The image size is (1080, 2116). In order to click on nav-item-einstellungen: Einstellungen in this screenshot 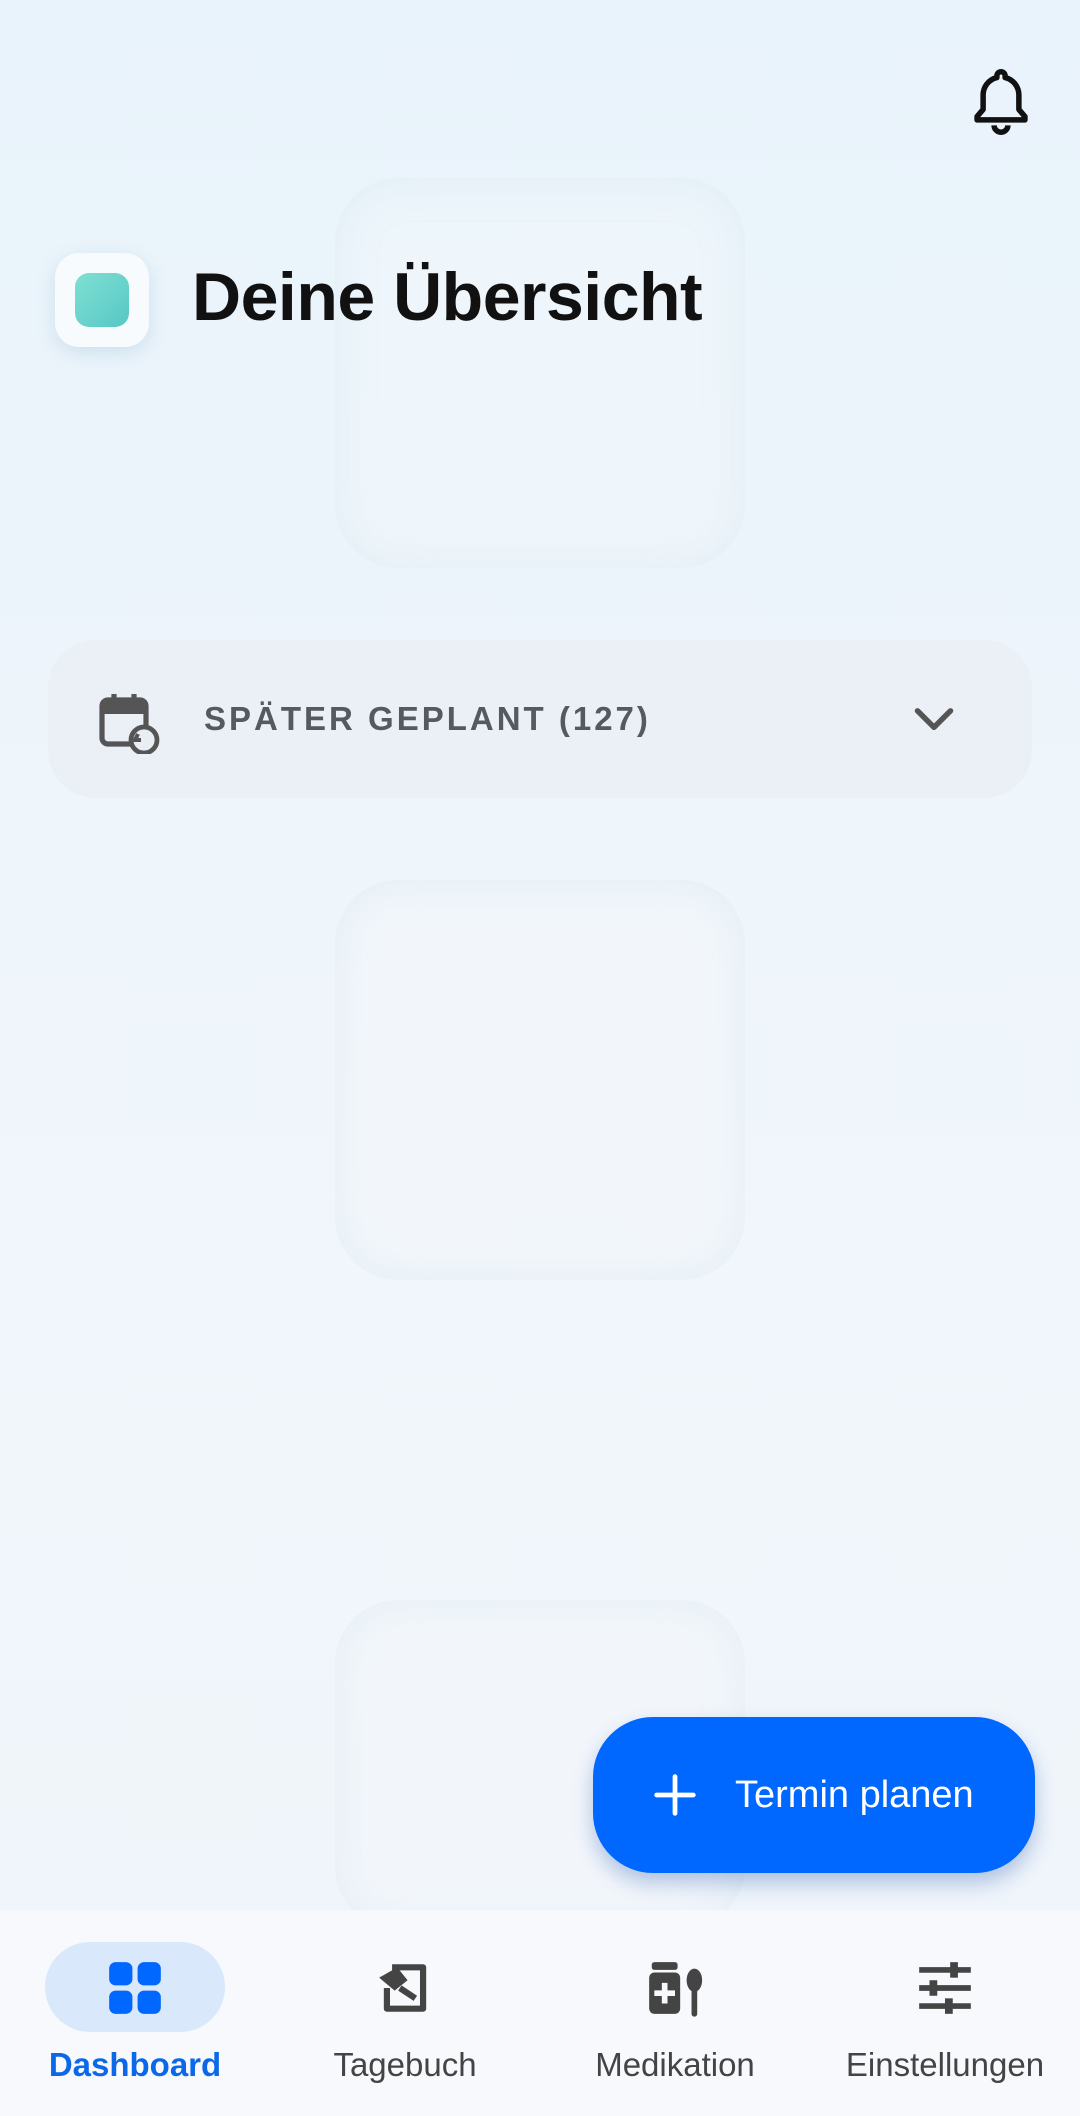, I will do `click(945, 2013)`.